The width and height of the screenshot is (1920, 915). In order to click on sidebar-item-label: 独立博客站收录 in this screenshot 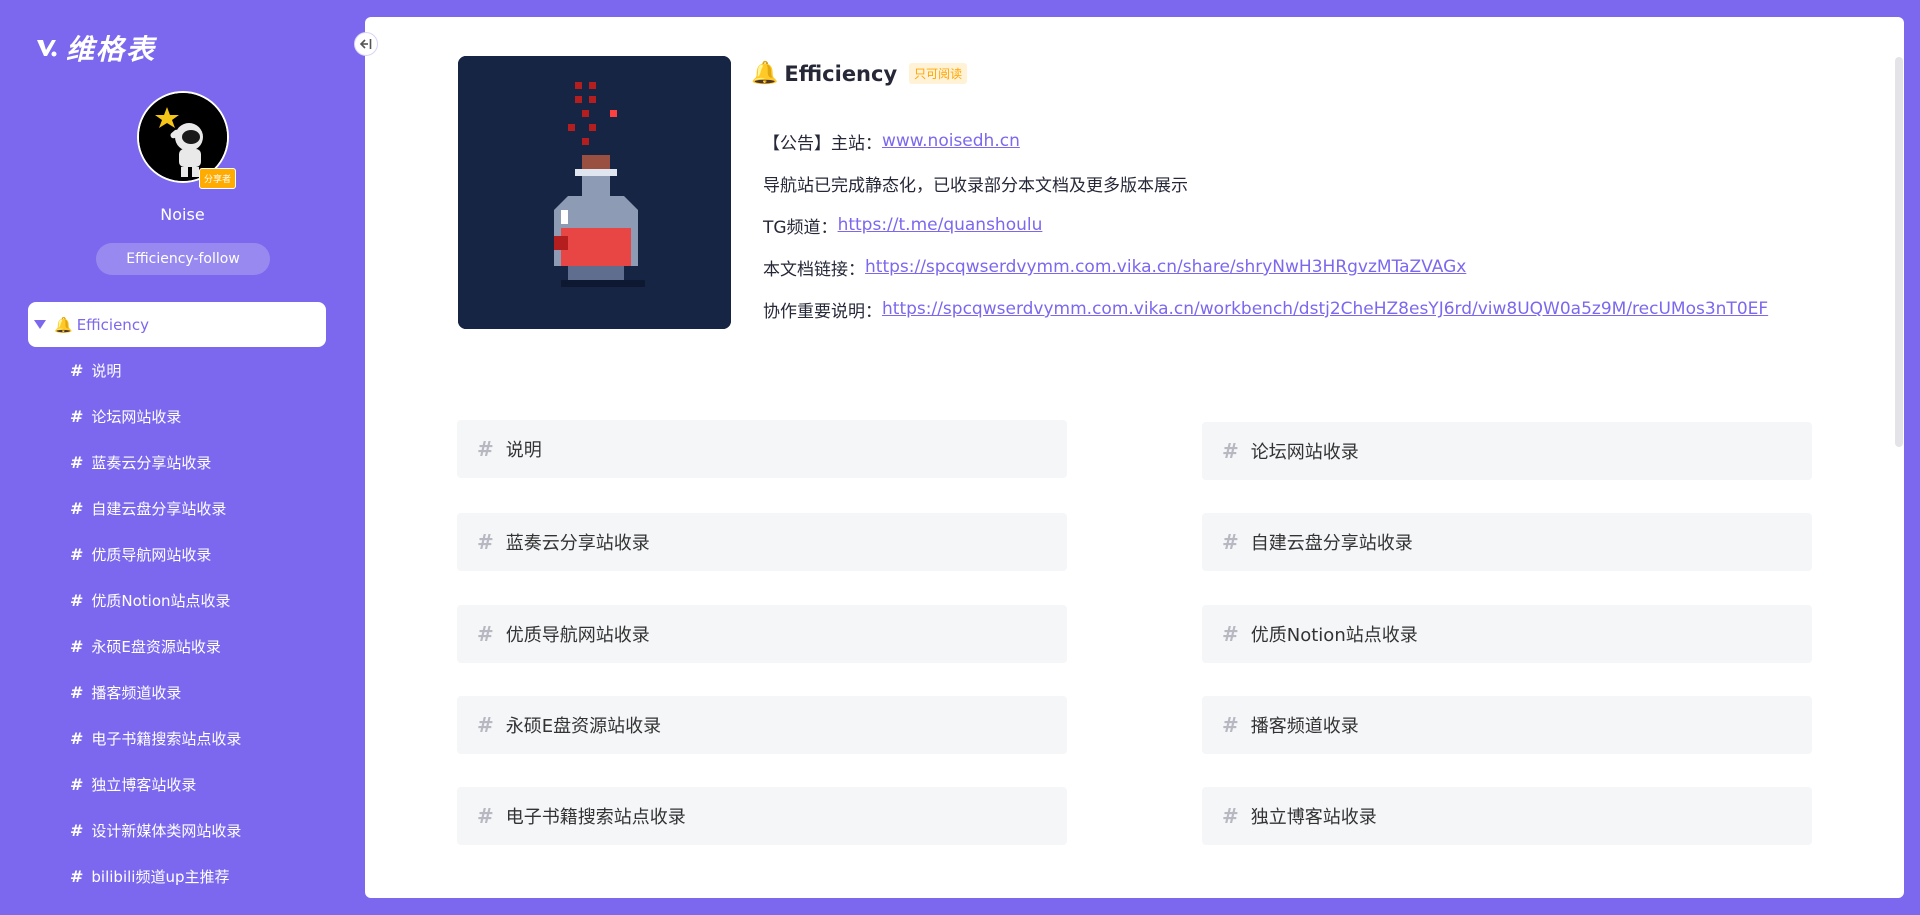, I will do `click(144, 784)`.